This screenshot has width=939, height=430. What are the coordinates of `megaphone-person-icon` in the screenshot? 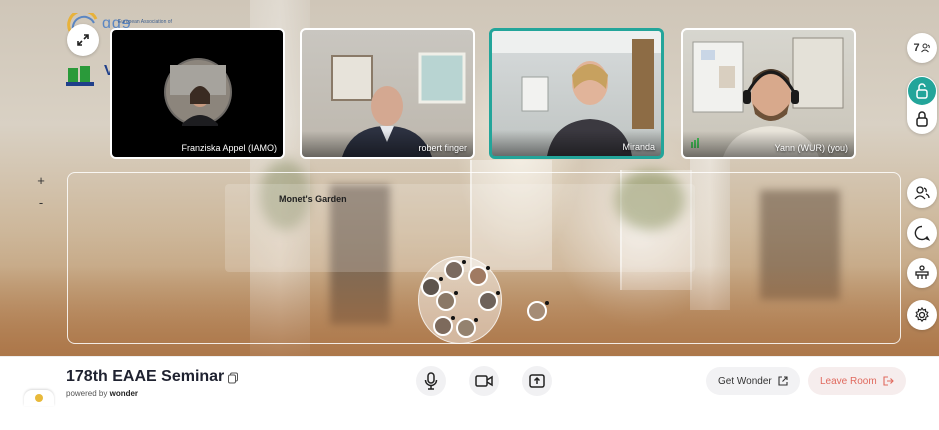 It's located at (922, 272).